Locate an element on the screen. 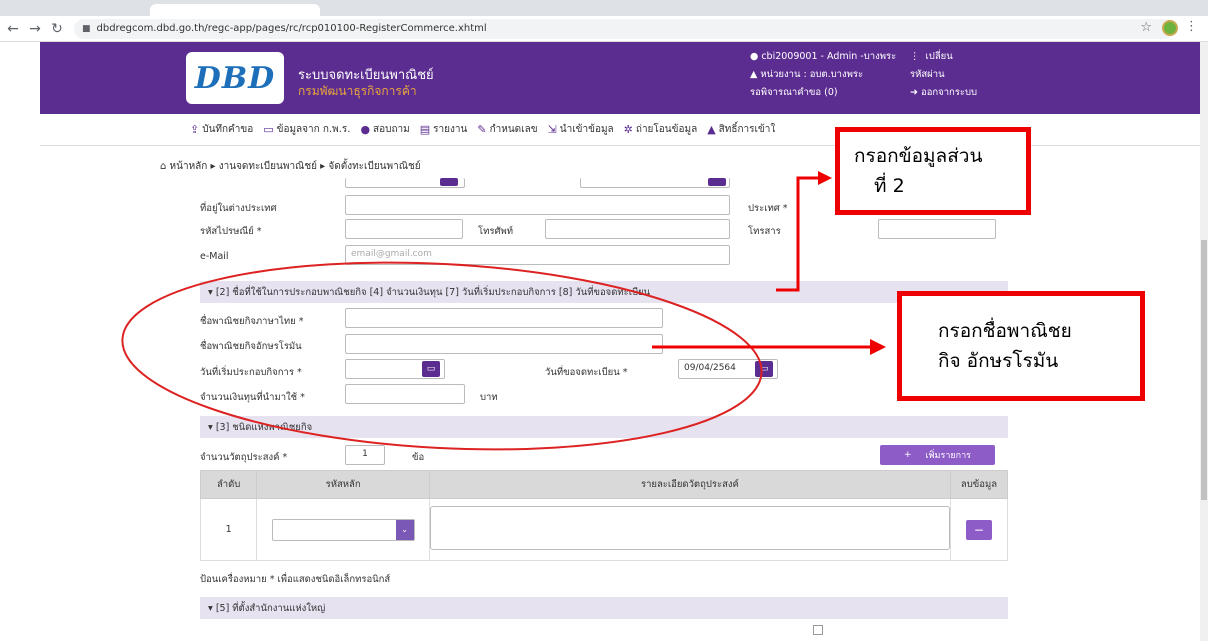  callout-roman-name: กรอกชื่อพาณิชย กิจ อักษรโรมัน is located at coordinates (1021, 346).